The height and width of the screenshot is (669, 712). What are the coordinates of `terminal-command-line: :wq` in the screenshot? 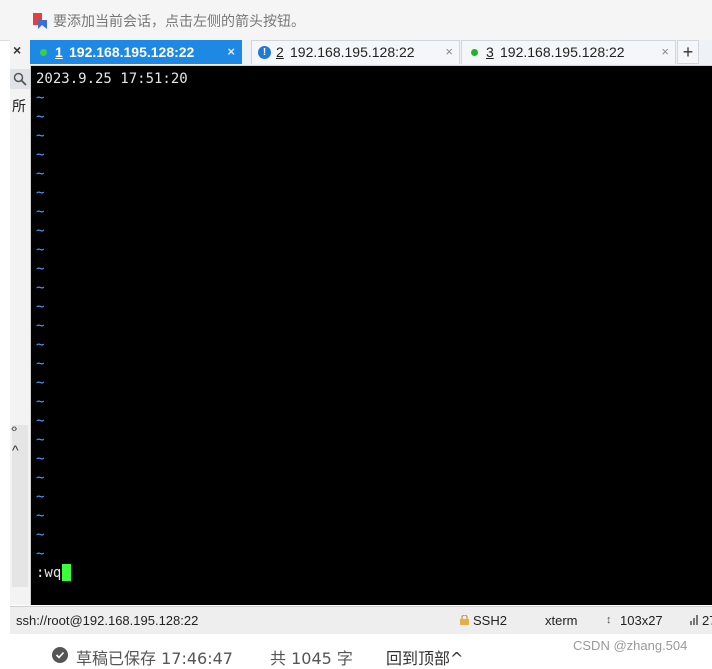 It's located at (54, 573).